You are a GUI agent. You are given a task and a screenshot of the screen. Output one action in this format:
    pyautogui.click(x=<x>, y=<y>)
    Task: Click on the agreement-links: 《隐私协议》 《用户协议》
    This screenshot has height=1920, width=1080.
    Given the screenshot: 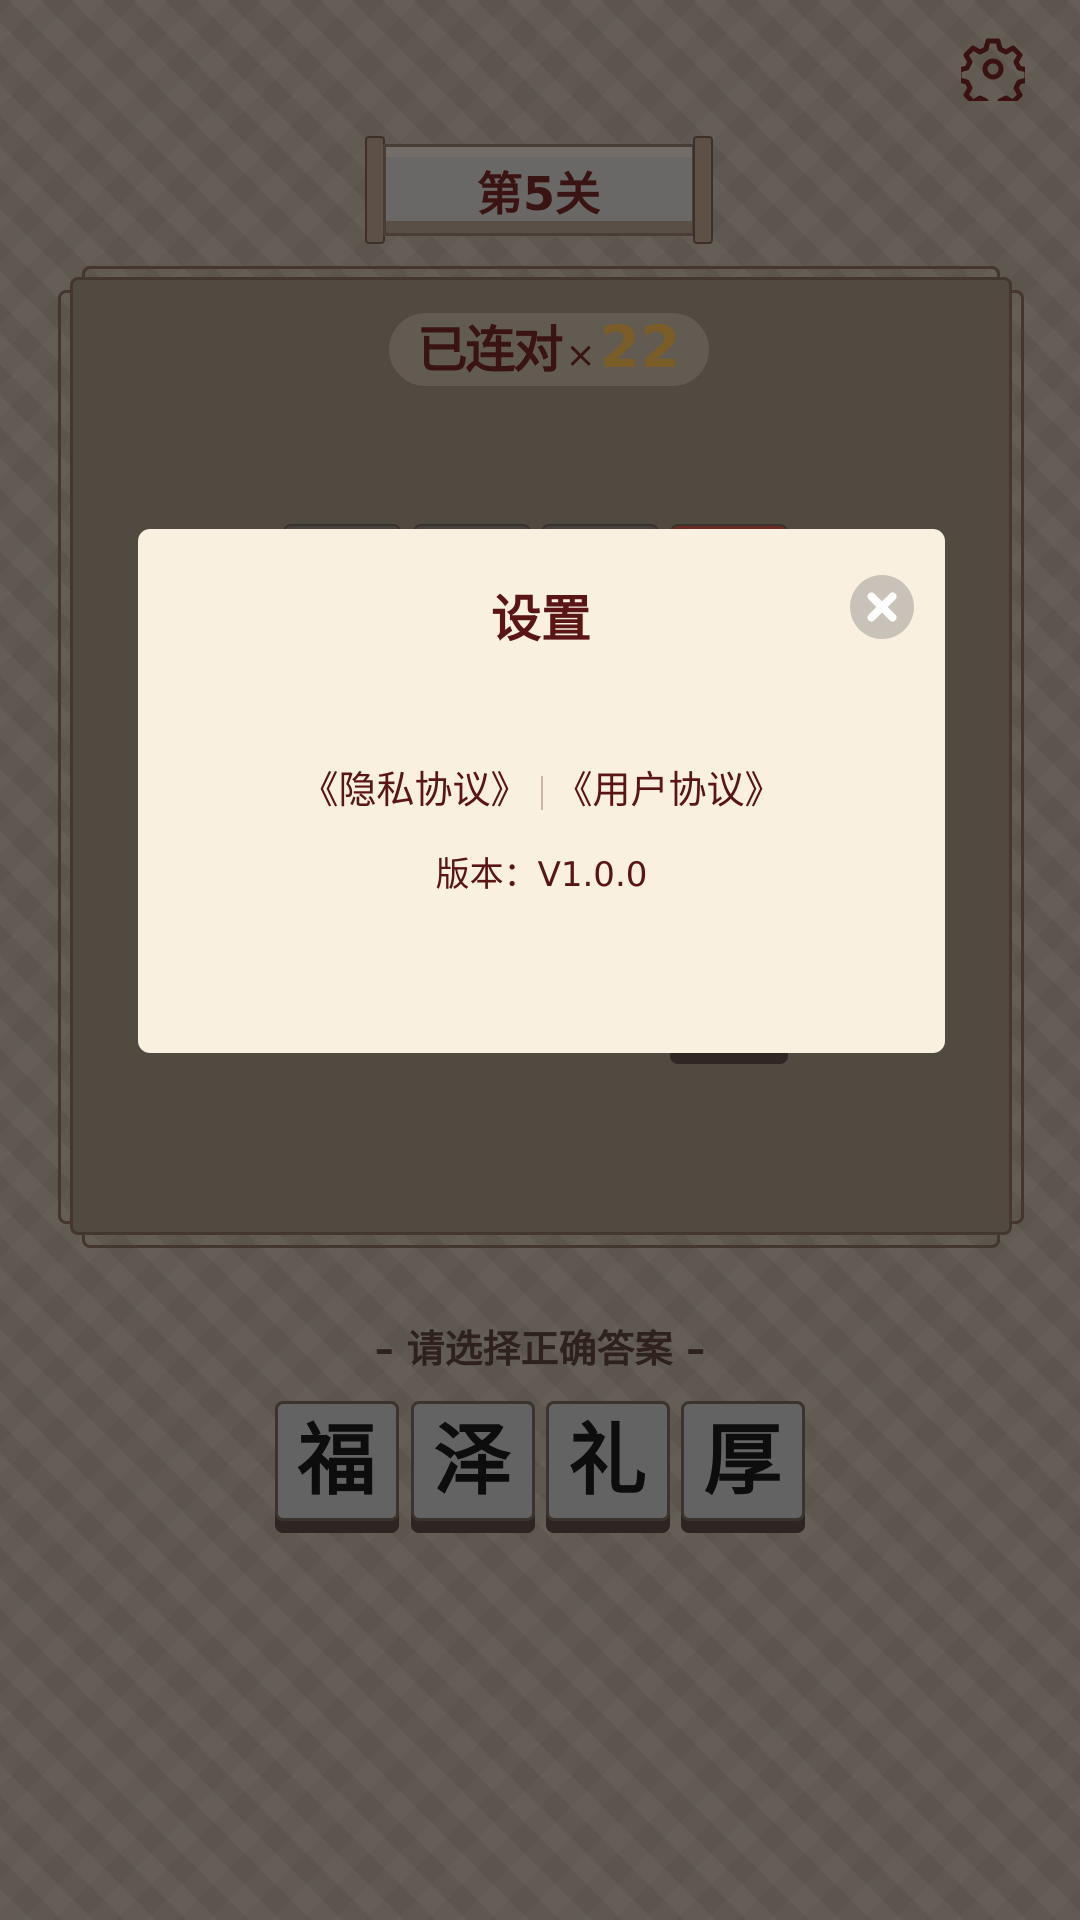 What is the action you would take?
    pyautogui.click(x=541, y=786)
    